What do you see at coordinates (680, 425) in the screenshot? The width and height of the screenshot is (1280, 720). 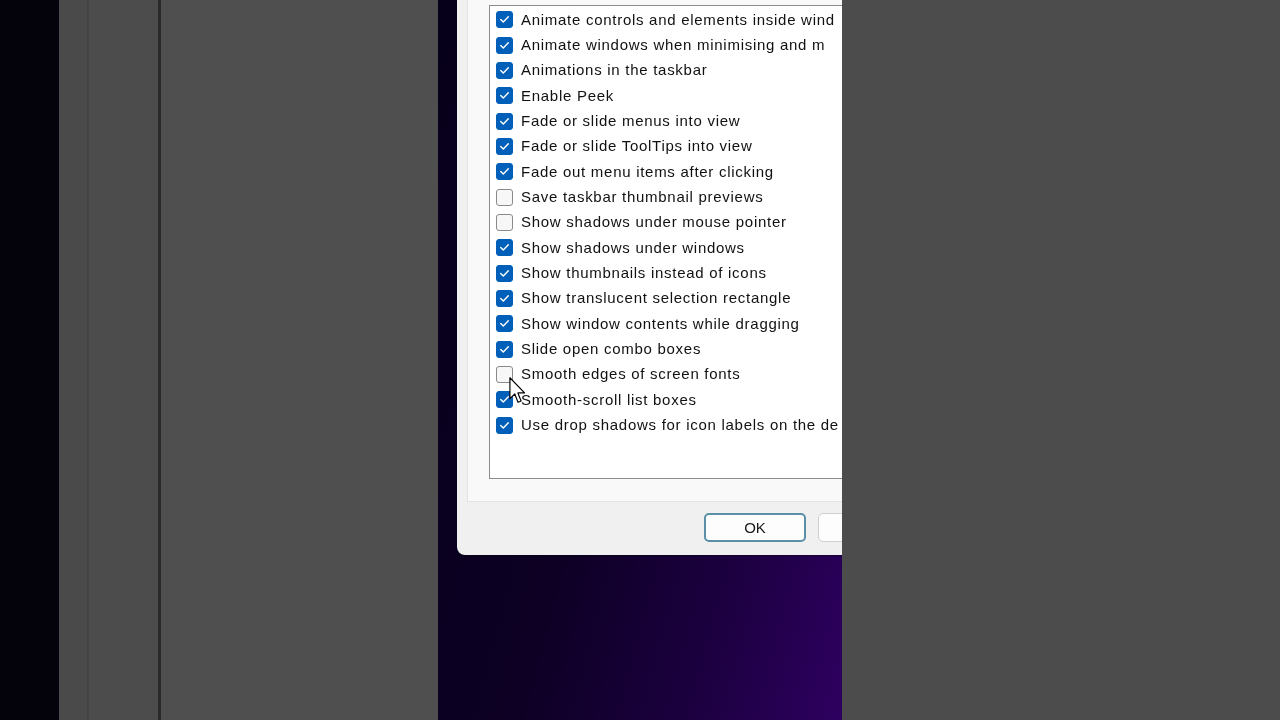 I see `option-label: Use drop shadows for icon labels on the de` at bounding box center [680, 425].